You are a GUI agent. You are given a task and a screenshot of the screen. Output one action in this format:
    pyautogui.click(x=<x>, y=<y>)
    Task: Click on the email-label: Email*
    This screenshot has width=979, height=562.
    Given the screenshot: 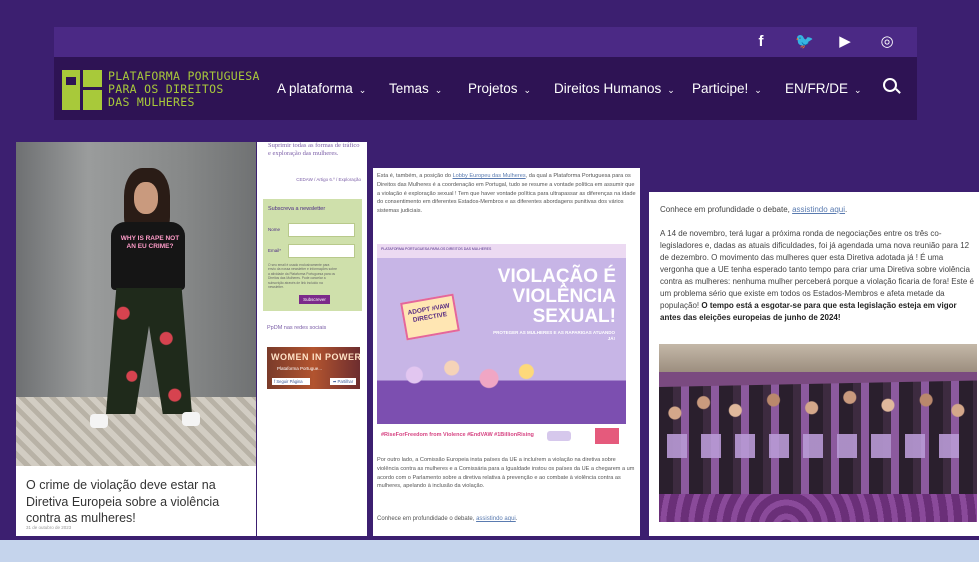 What is the action you would take?
    pyautogui.click(x=275, y=250)
    